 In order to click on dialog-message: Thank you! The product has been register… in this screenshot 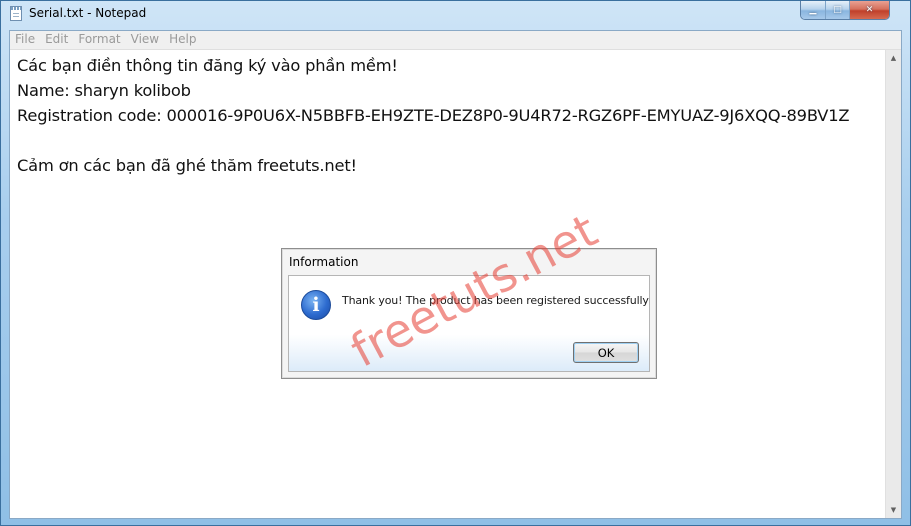, I will do `click(495, 300)`.